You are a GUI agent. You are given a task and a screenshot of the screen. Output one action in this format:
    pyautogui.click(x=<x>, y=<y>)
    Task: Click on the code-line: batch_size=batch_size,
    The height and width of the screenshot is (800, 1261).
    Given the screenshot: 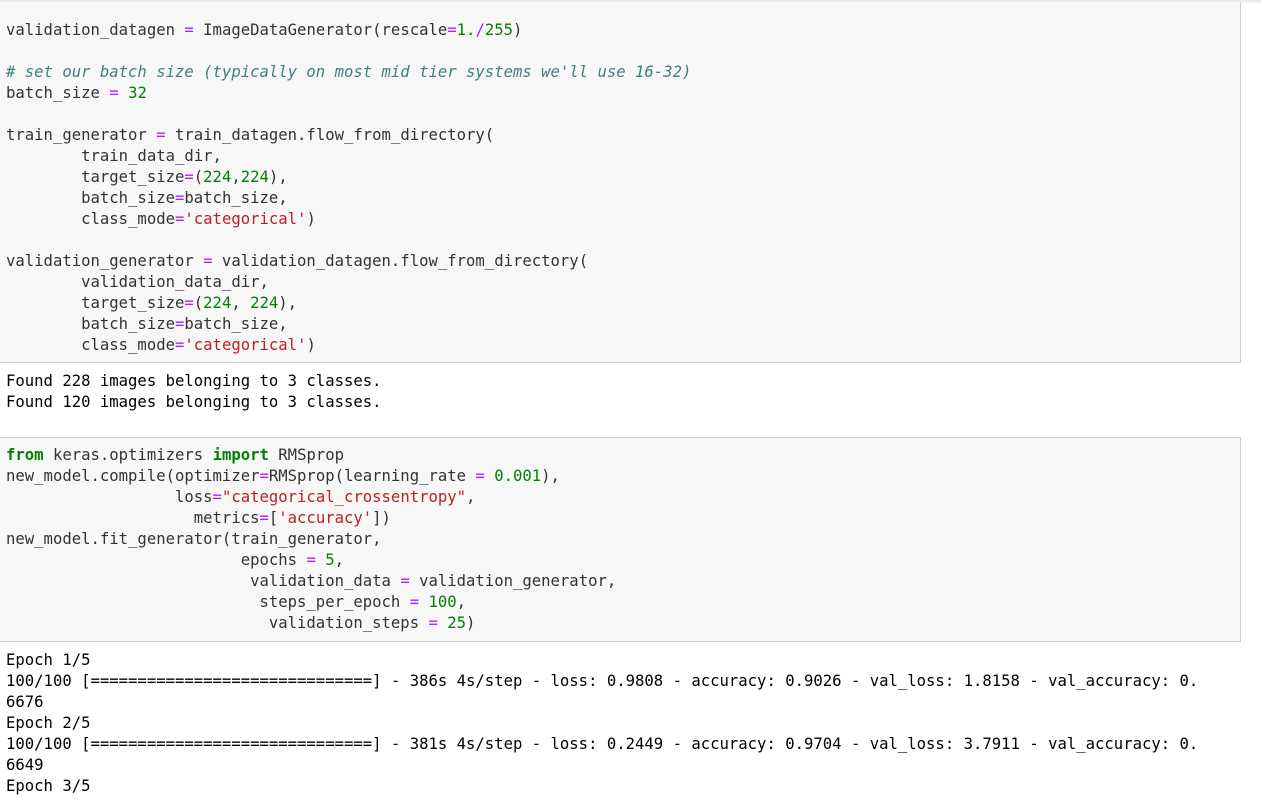 What is the action you would take?
    pyautogui.click(x=348, y=324)
    